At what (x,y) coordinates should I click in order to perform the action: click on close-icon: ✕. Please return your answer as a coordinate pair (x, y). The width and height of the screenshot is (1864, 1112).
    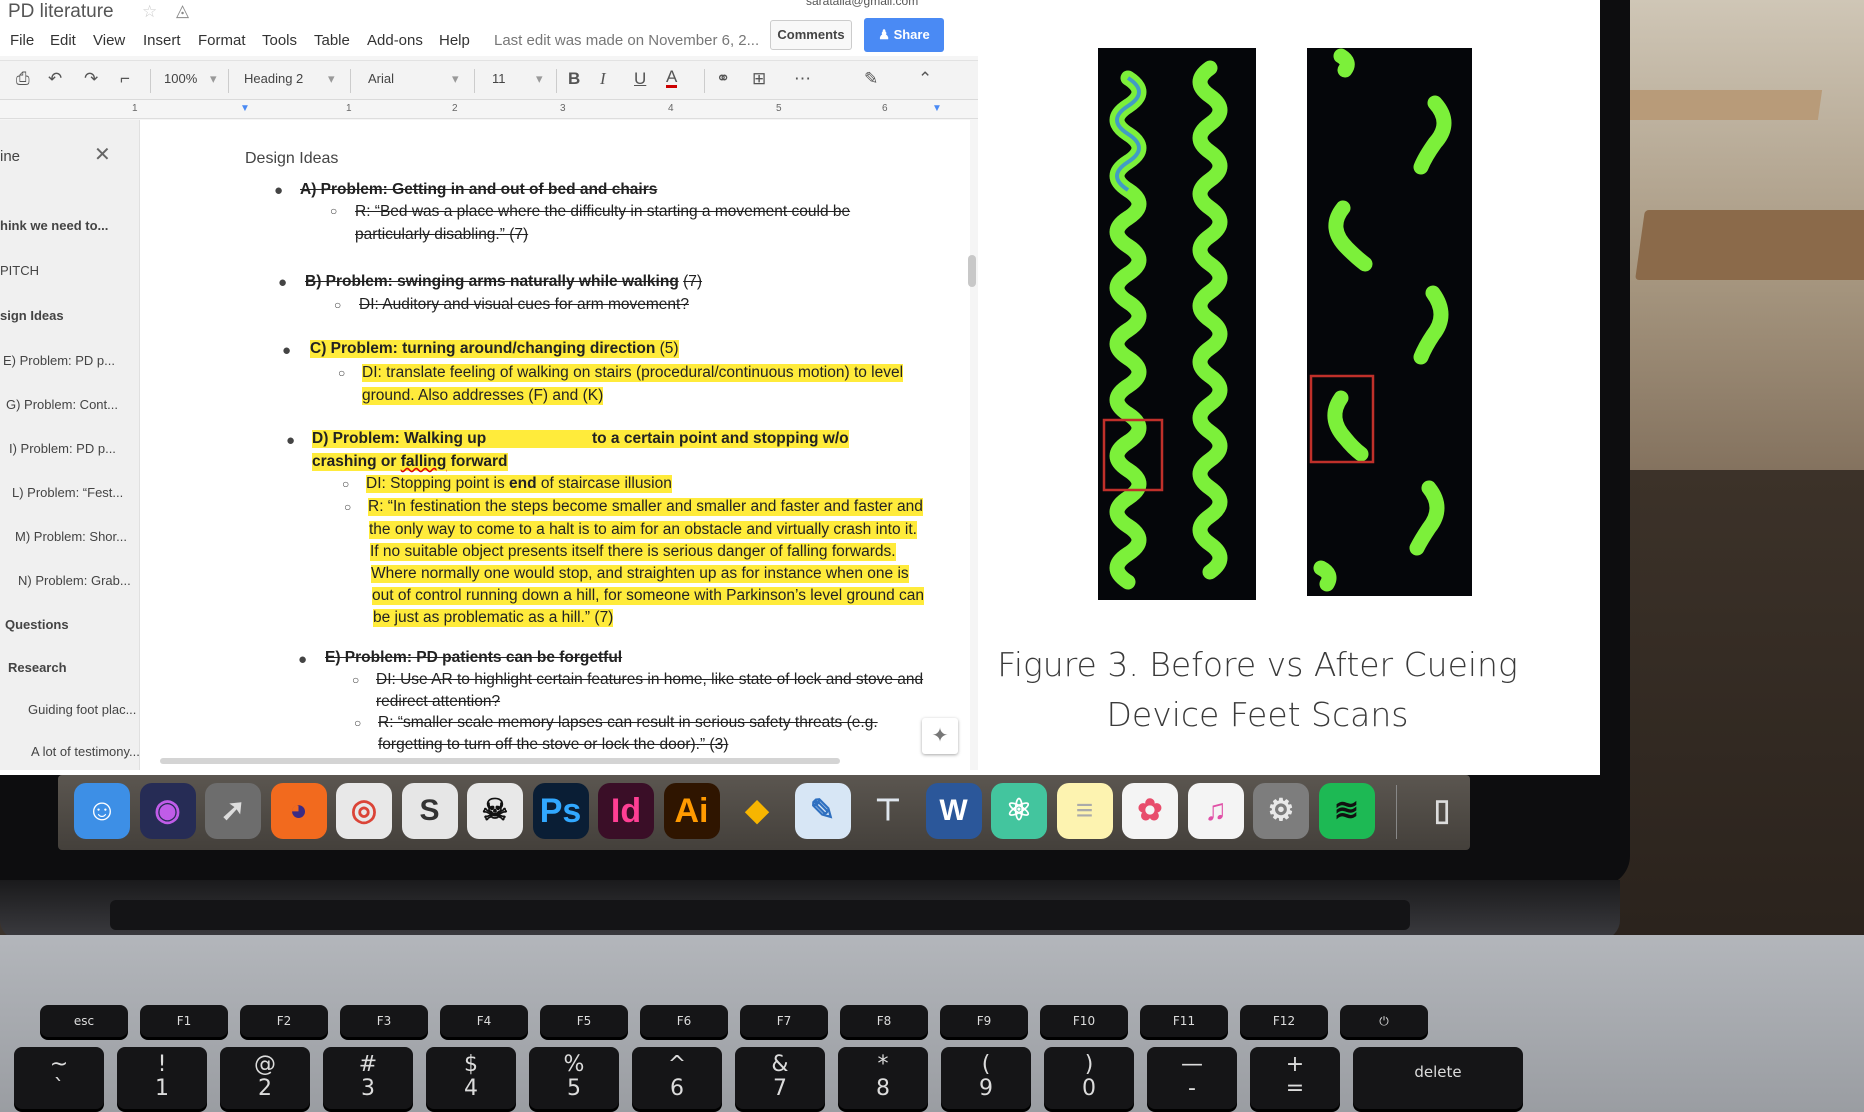
    Looking at the image, I should click on (102, 154).